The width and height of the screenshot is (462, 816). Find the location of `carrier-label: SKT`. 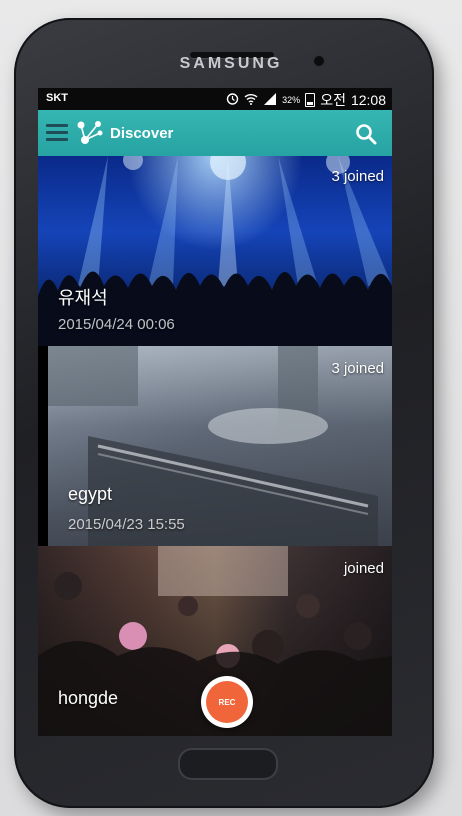

carrier-label: SKT is located at coordinates (57, 98).